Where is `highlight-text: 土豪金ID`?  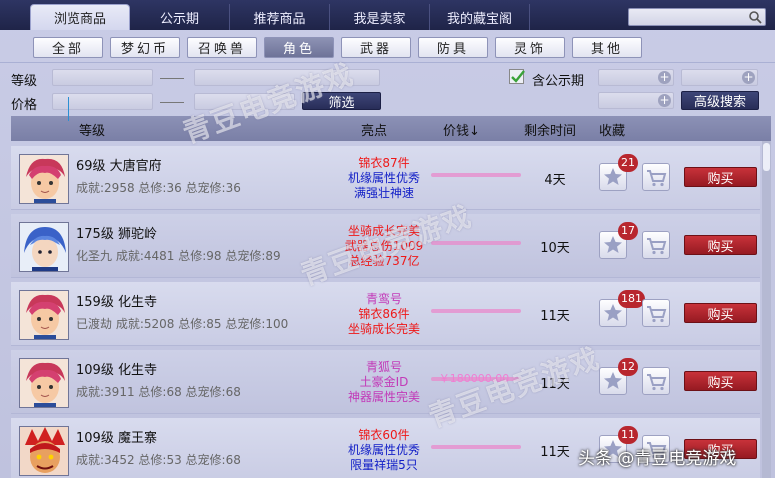 highlight-text: 土豪金ID is located at coordinates (384, 382).